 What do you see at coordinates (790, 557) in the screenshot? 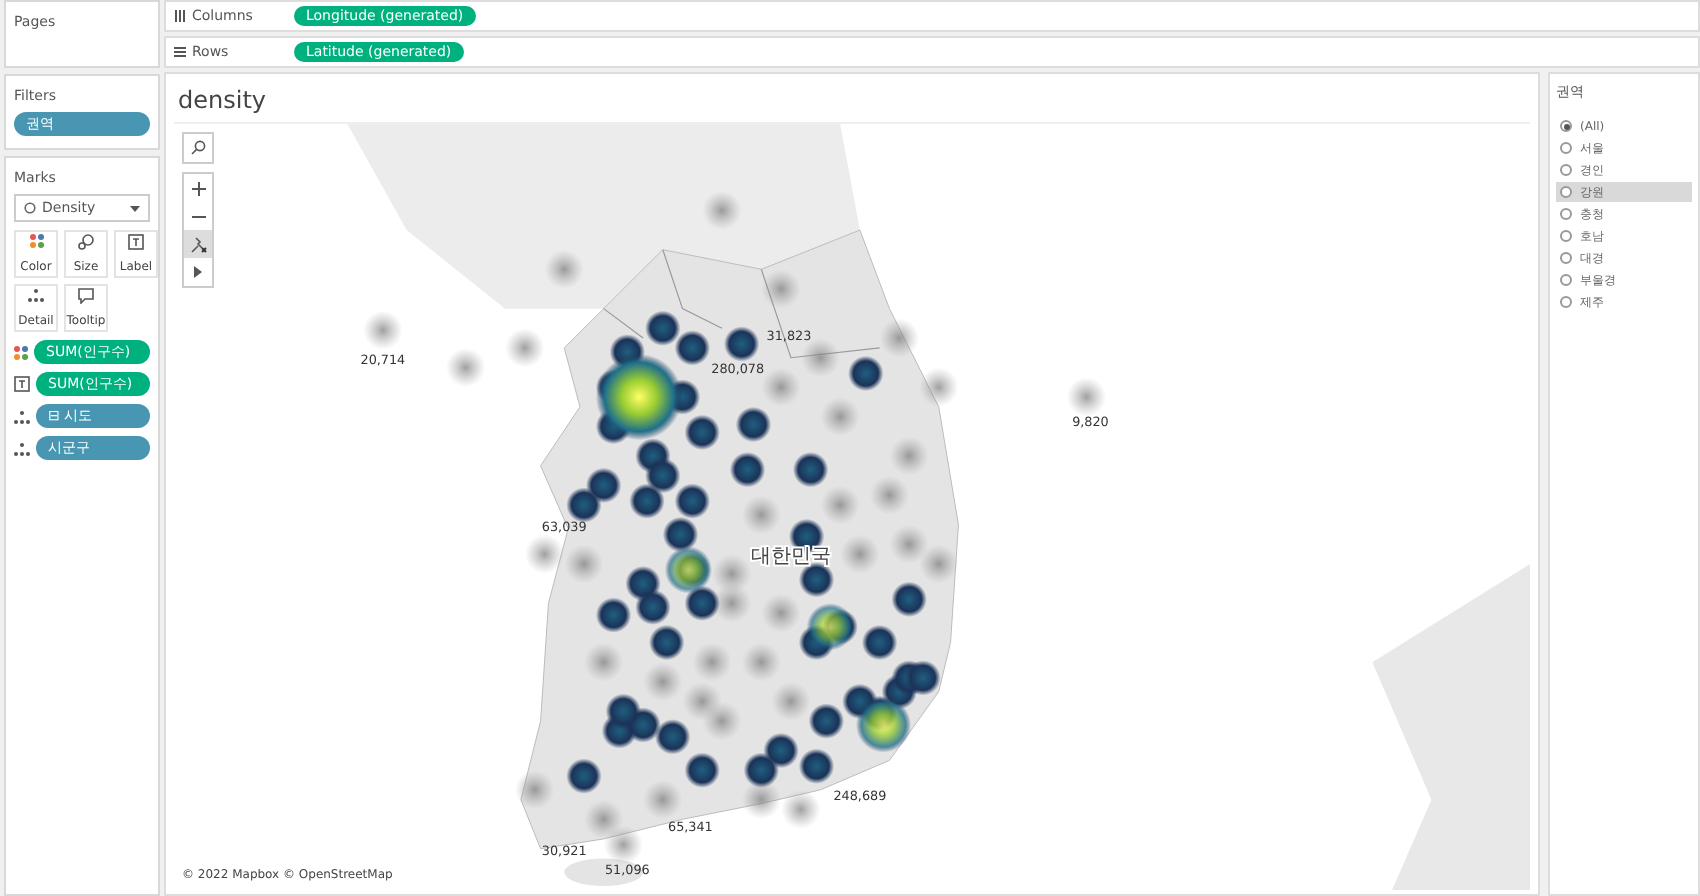
I see `map-label: 대한민국` at bounding box center [790, 557].